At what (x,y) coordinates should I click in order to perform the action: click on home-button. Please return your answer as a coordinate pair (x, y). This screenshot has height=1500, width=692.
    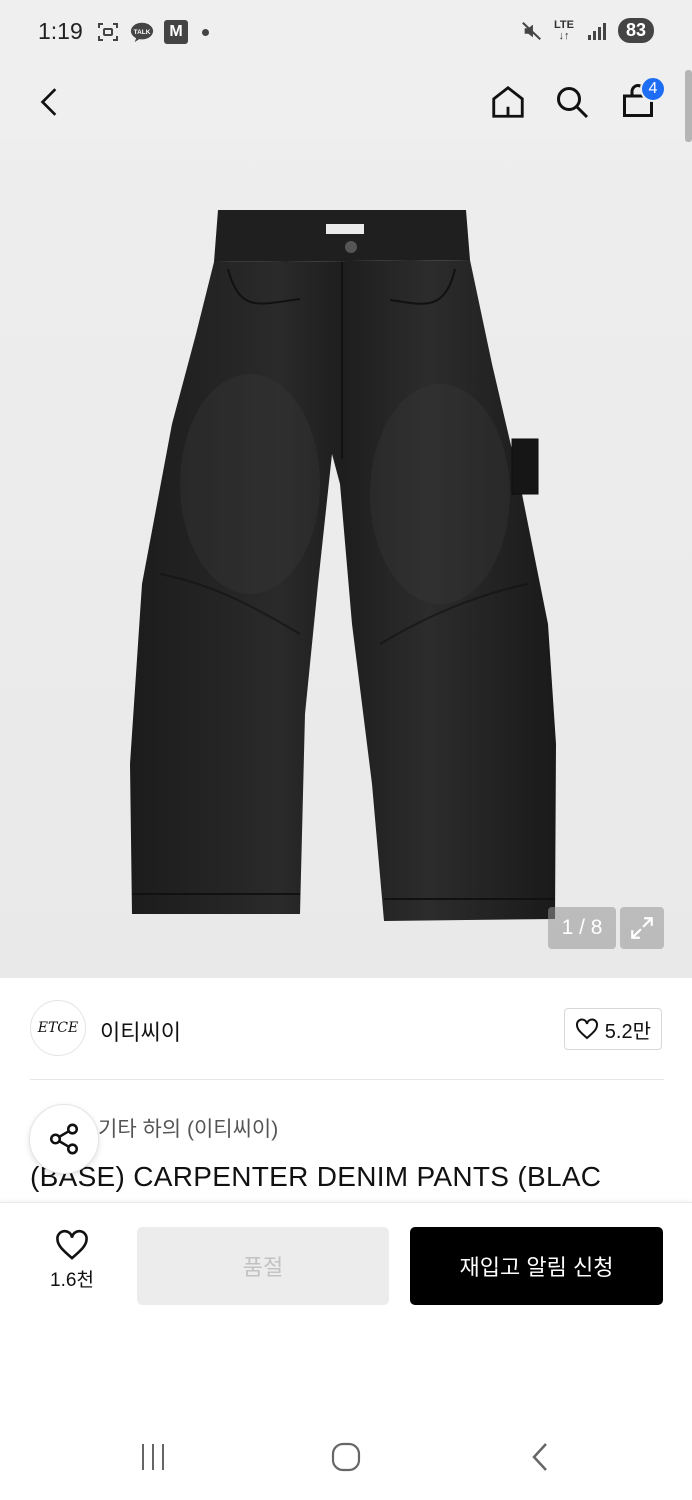
    Looking at the image, I should click on (508, 102).